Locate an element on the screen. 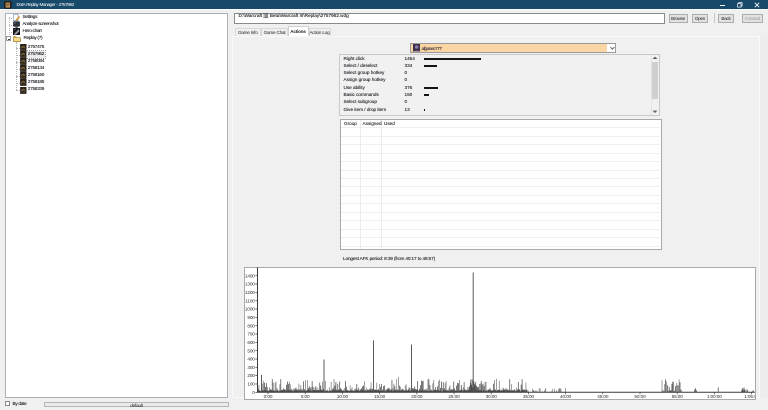  svg-text: 30:00 is located at coordinates (492, 396).